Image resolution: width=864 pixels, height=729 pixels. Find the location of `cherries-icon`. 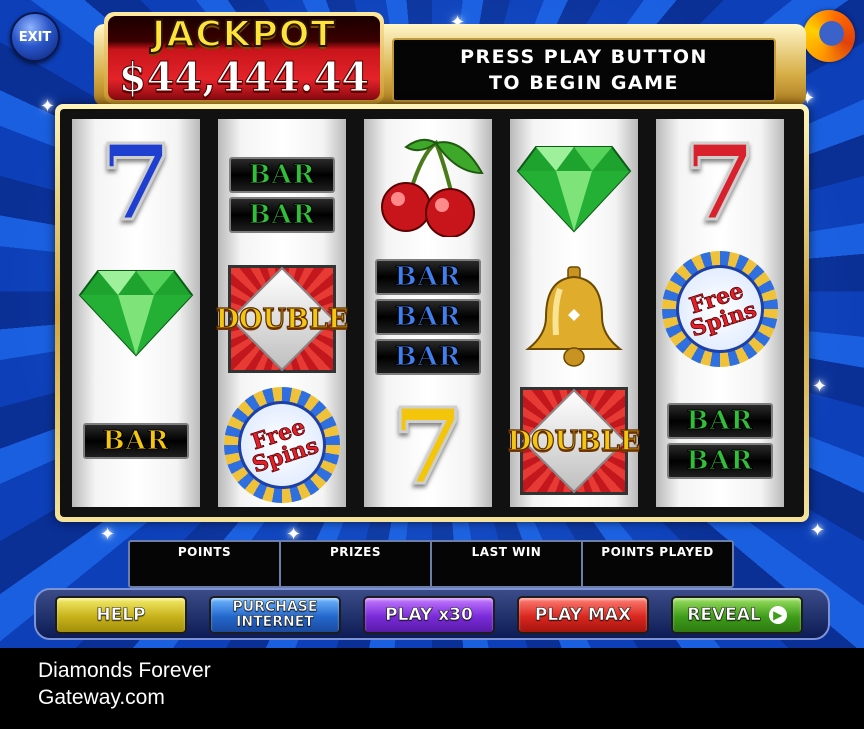

cherries-icon is located at coordinates (428, 186).